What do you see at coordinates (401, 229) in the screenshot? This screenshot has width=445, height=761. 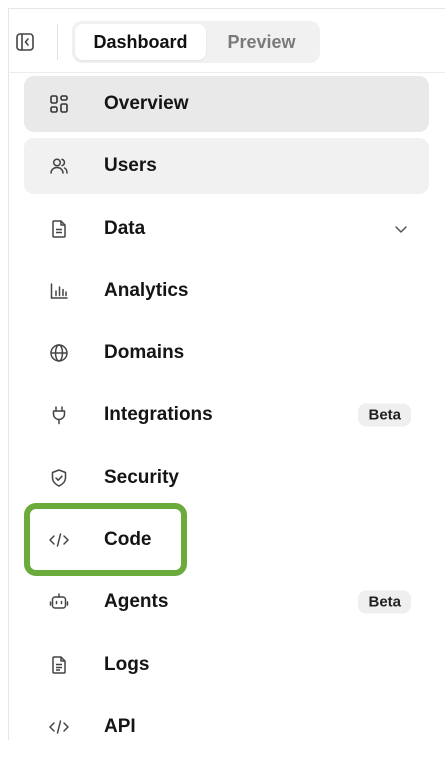 I see `chevron-down-icon` at bounding box center [401, 229].